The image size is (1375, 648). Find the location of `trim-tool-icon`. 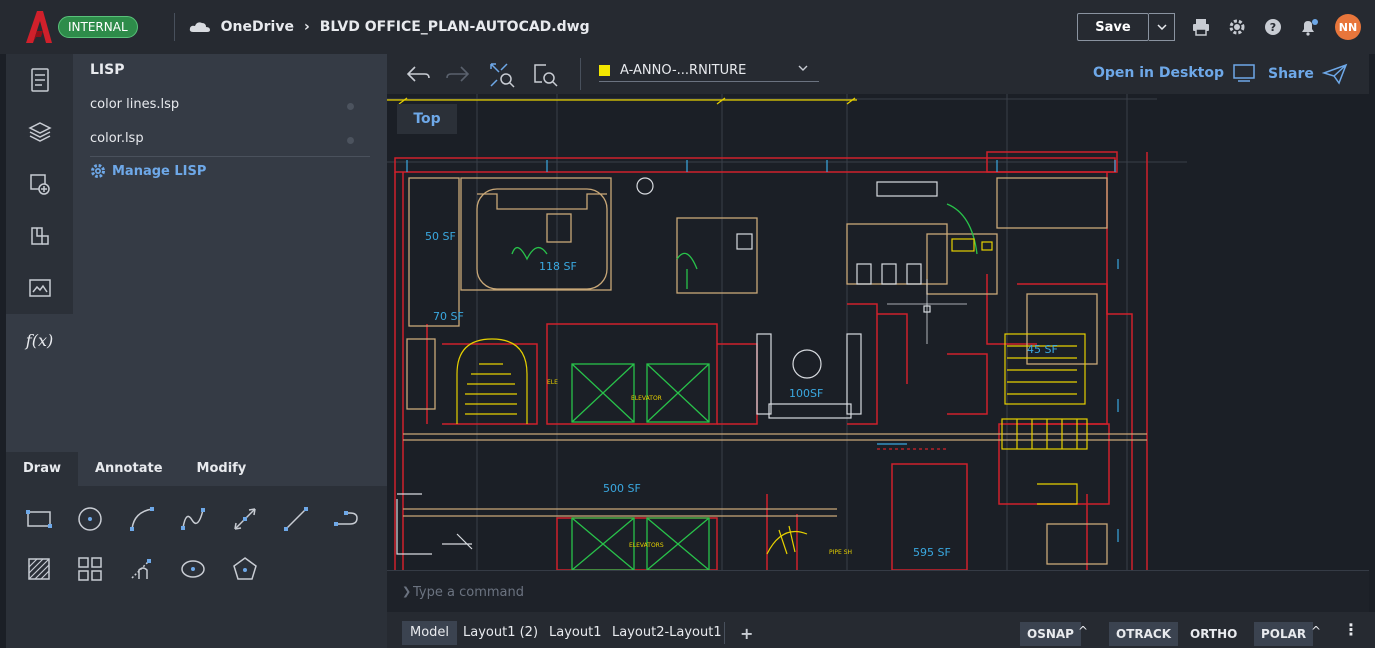

trim-tool-icon is located at coordinates (142, 569).